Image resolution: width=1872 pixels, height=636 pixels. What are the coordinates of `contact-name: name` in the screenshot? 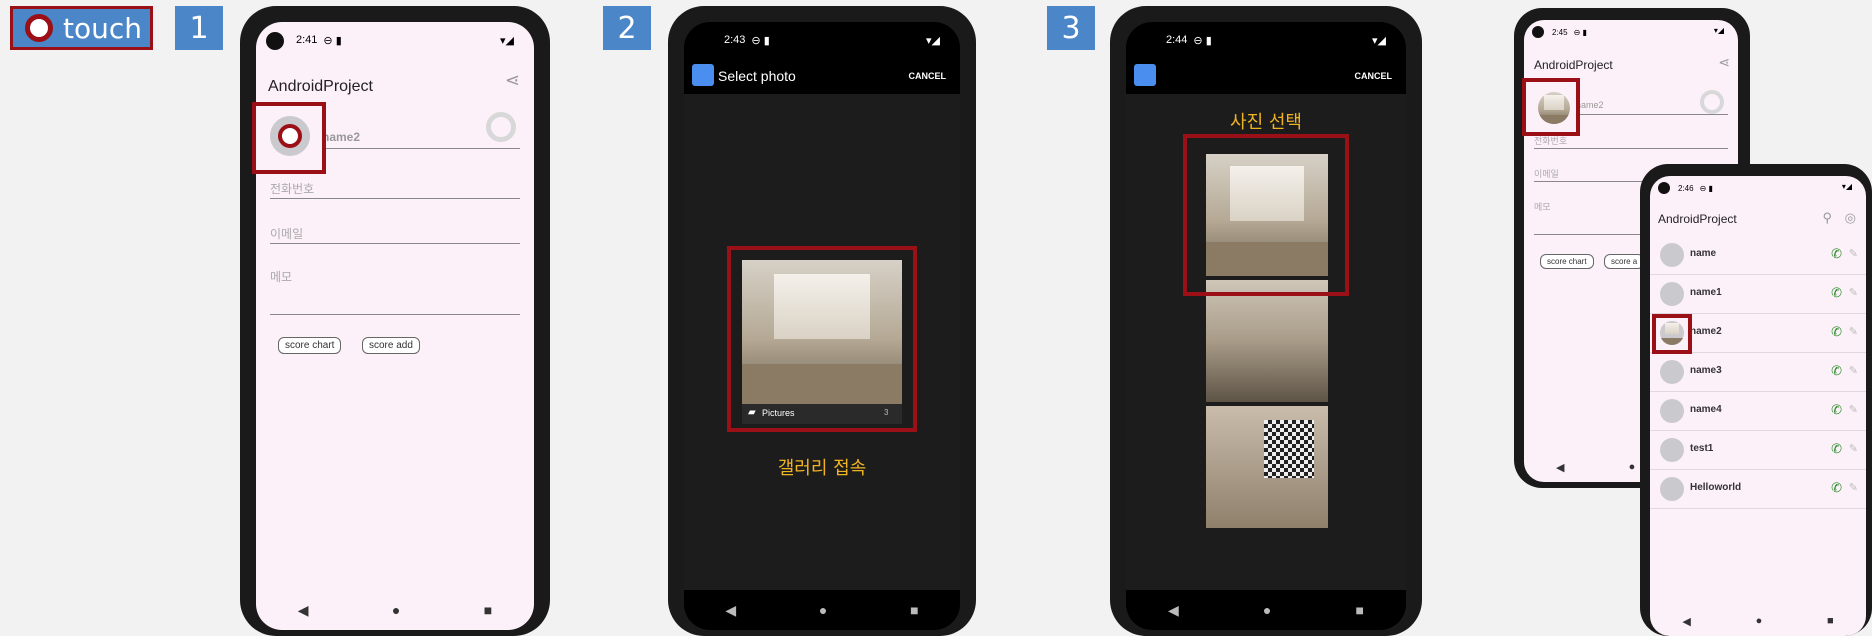 It's located at (1703, 253).